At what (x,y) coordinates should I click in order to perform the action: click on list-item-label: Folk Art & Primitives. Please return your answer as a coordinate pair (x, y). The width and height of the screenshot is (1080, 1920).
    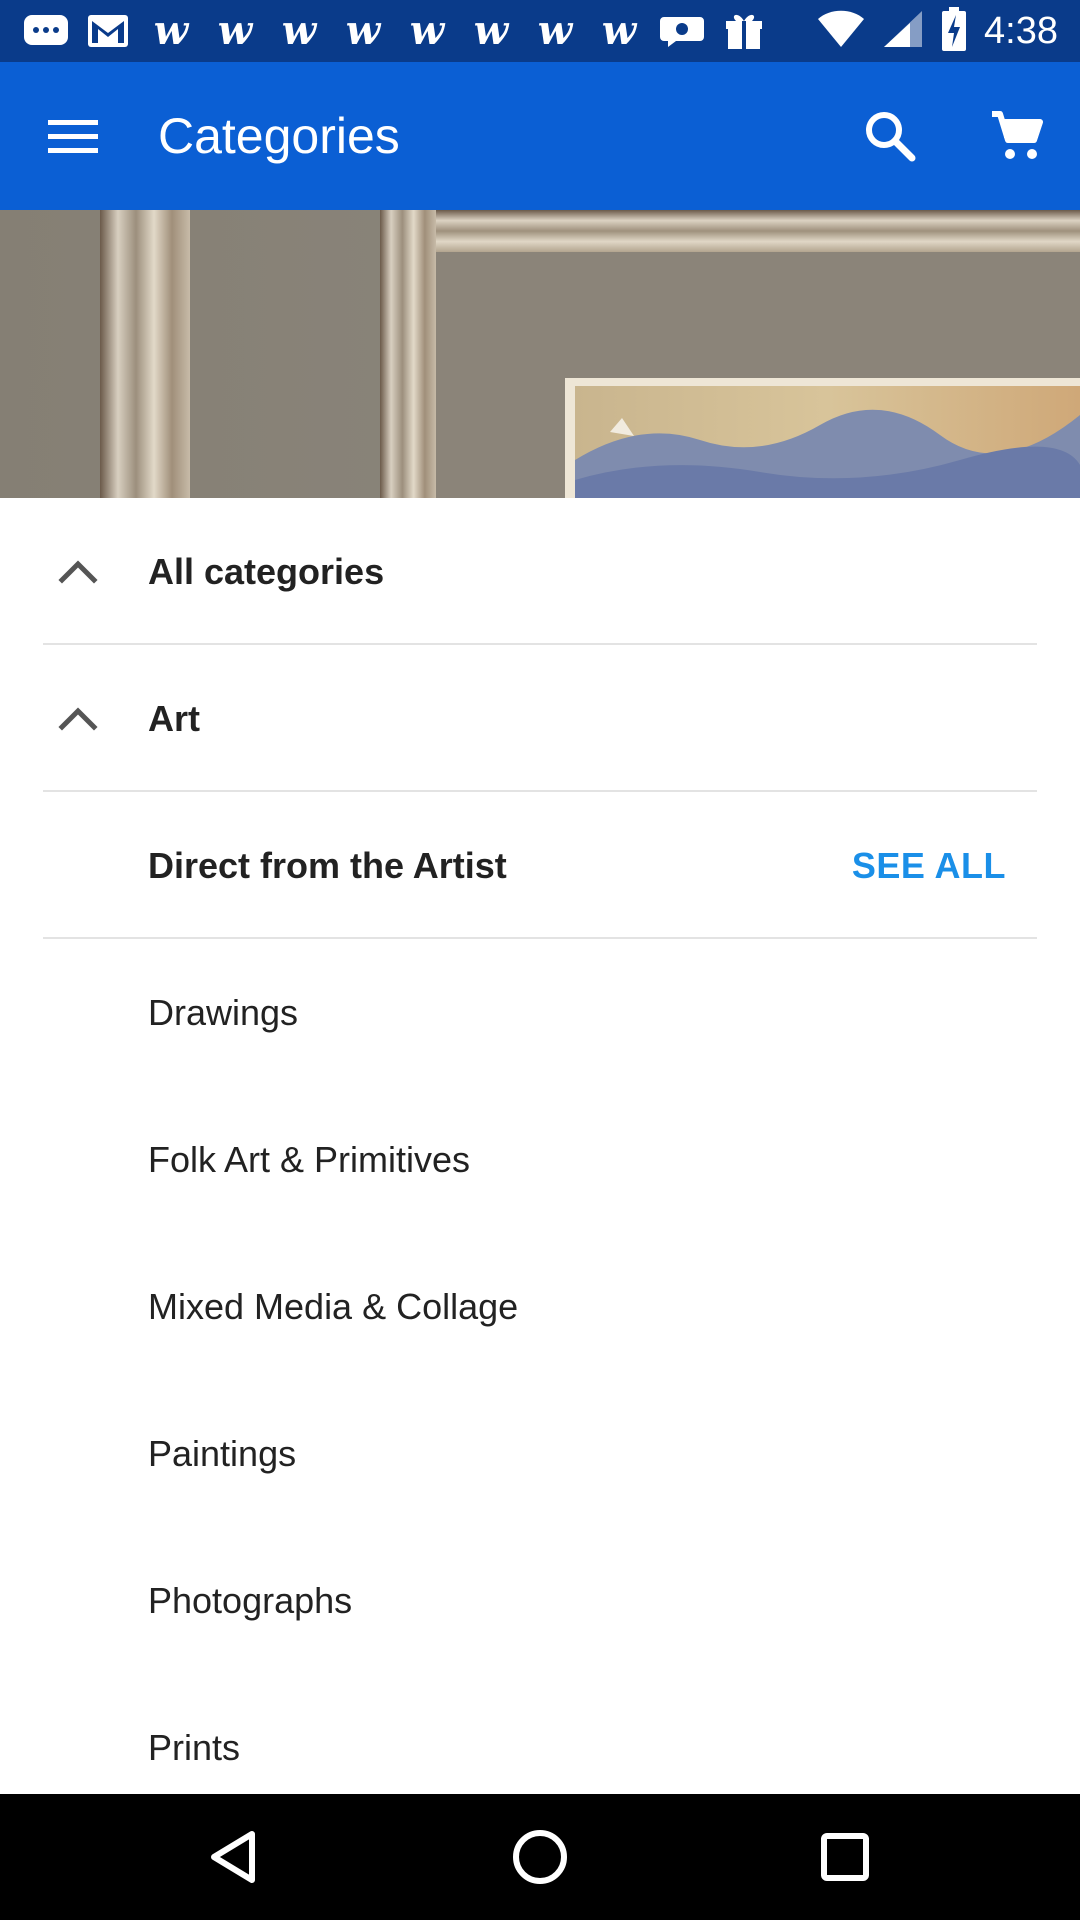
    Looking at the image, I should click on (309, 1159).